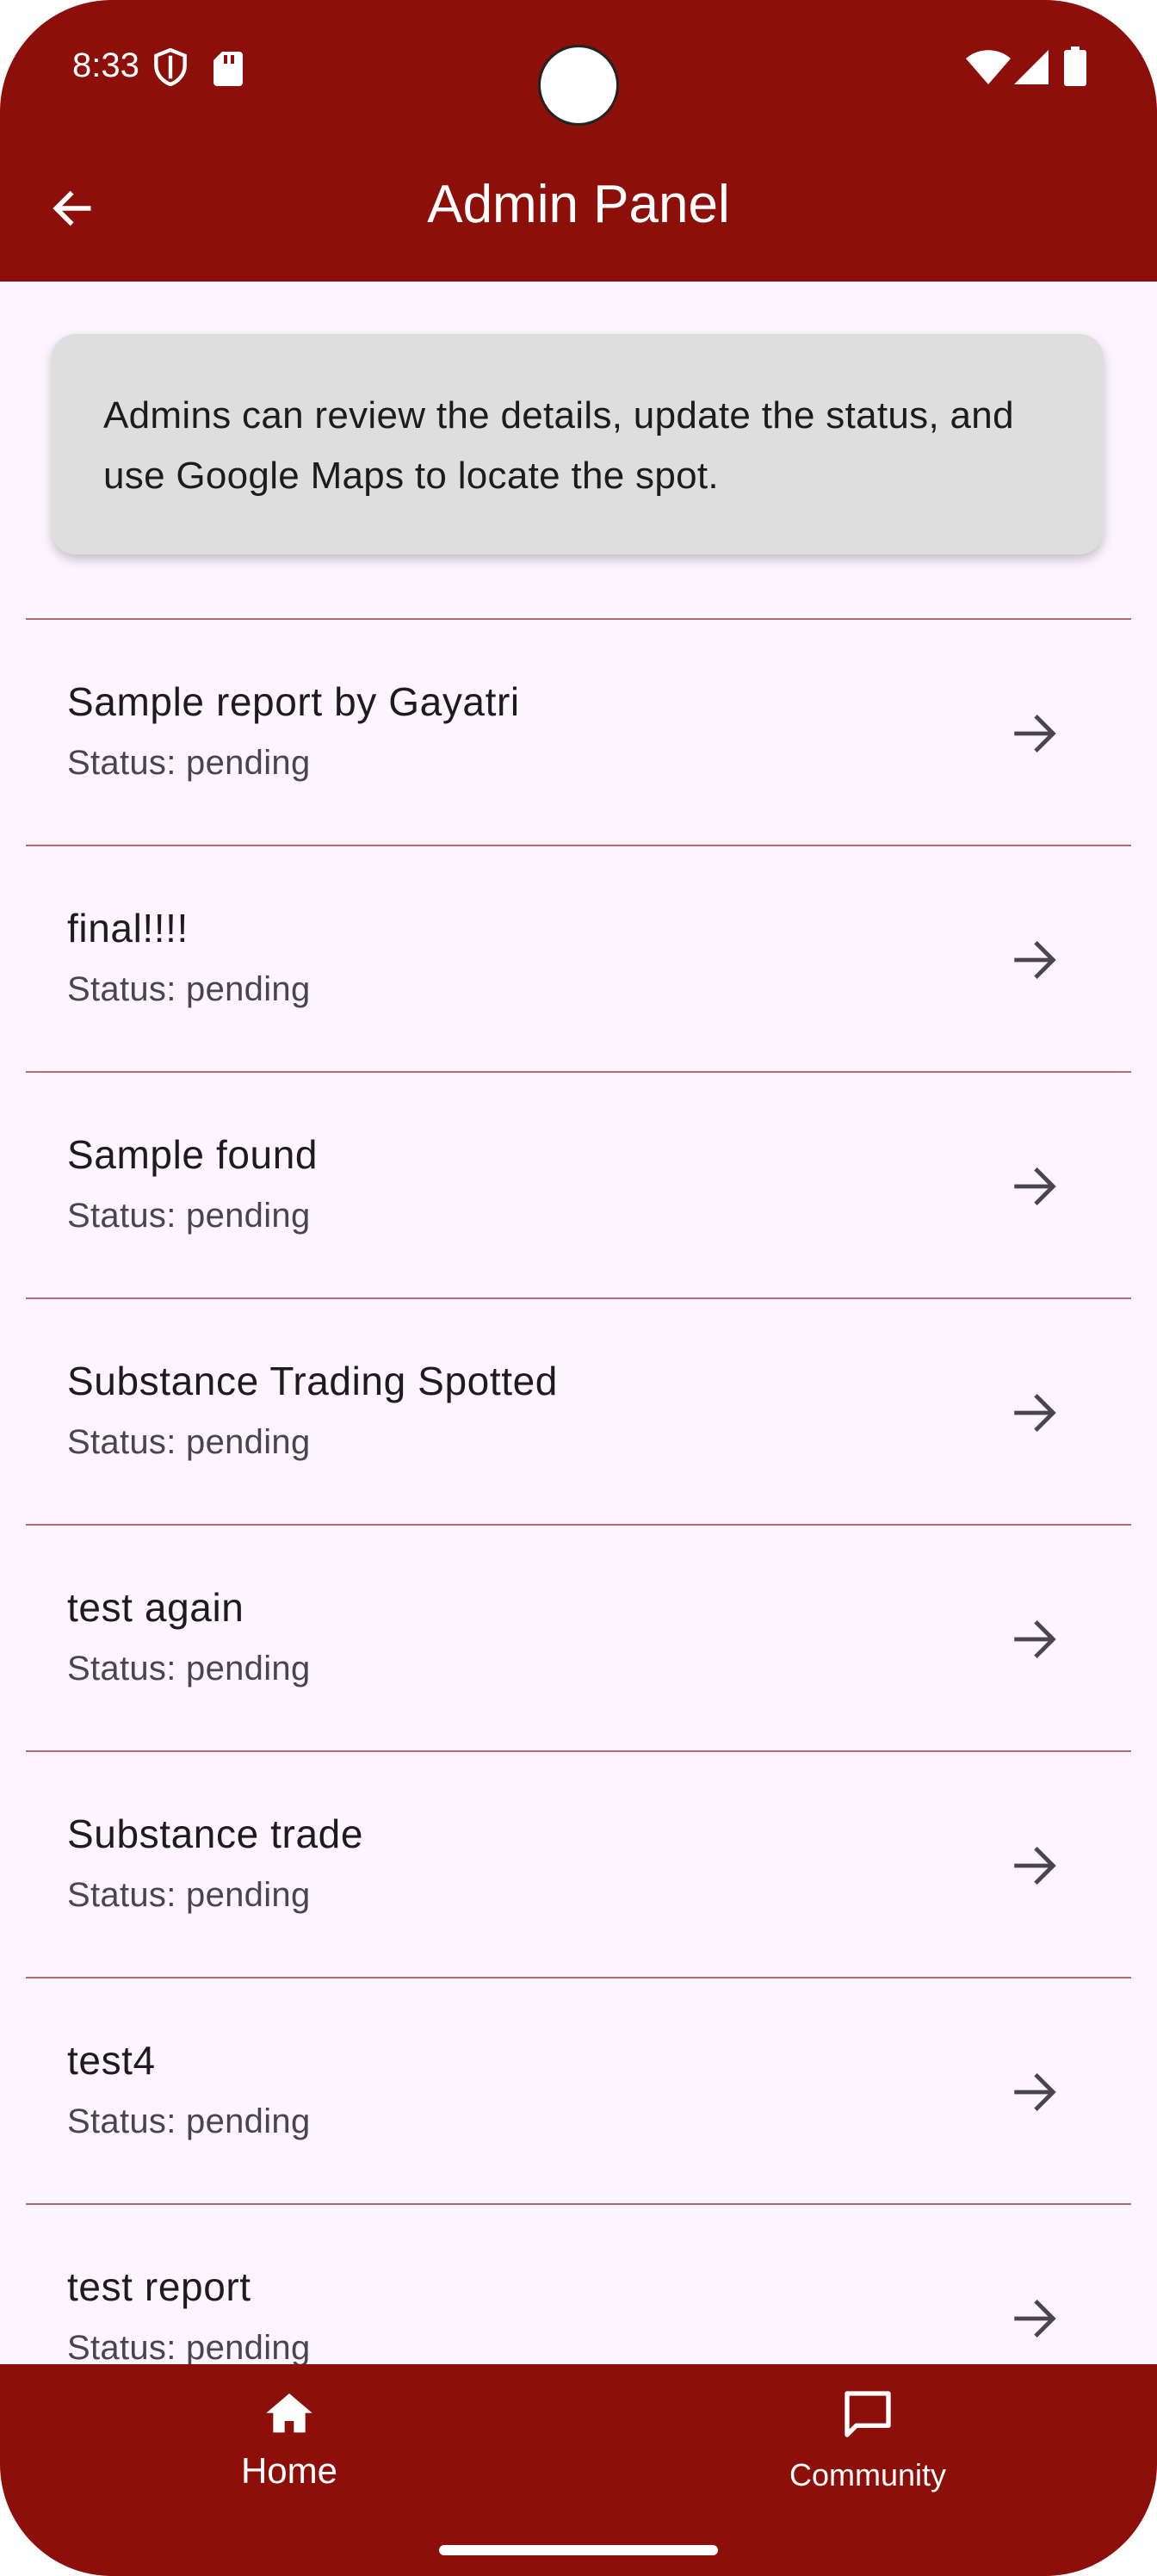 This screenshot has height=2576, width=1157. What do you see at coordinates (170, 68) in the screenshot?
I see `shield-icon` at bounding box center [170, 68].